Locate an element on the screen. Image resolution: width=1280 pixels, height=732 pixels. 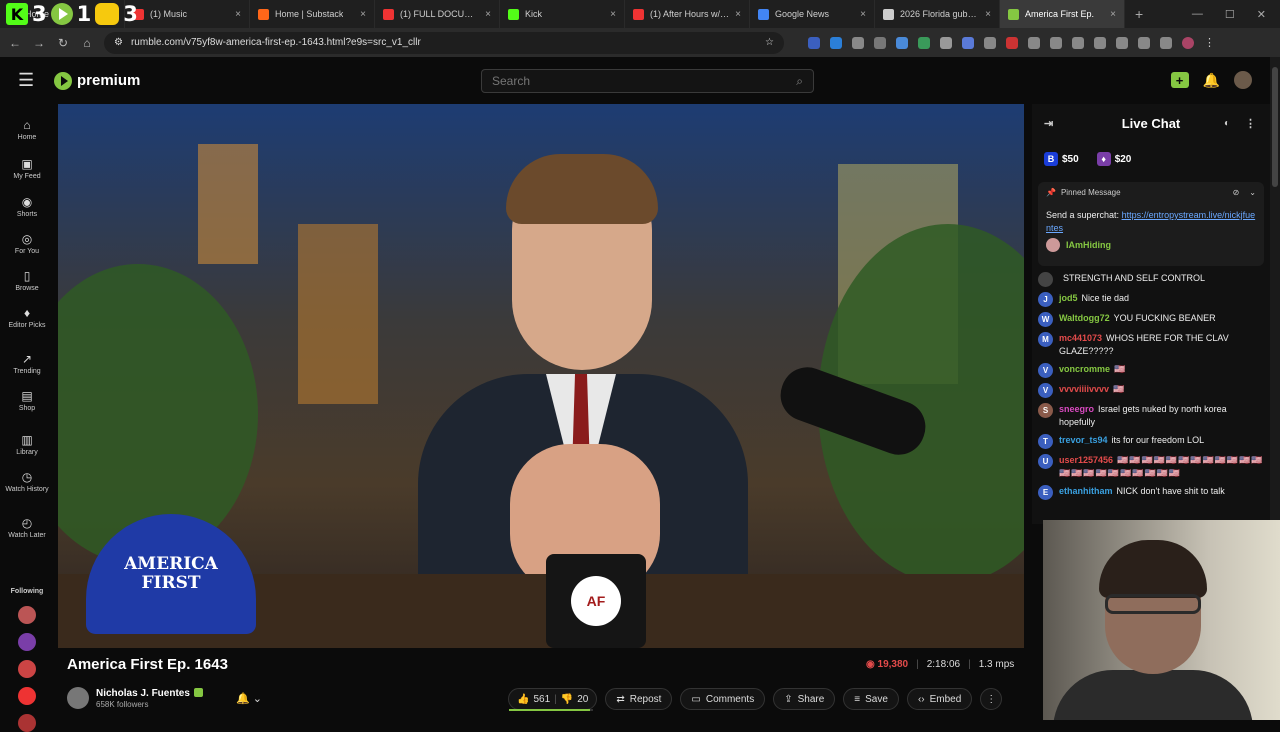
sidebar-item-my-feed: ▣ My Feed is located at coordinates (27, 168).